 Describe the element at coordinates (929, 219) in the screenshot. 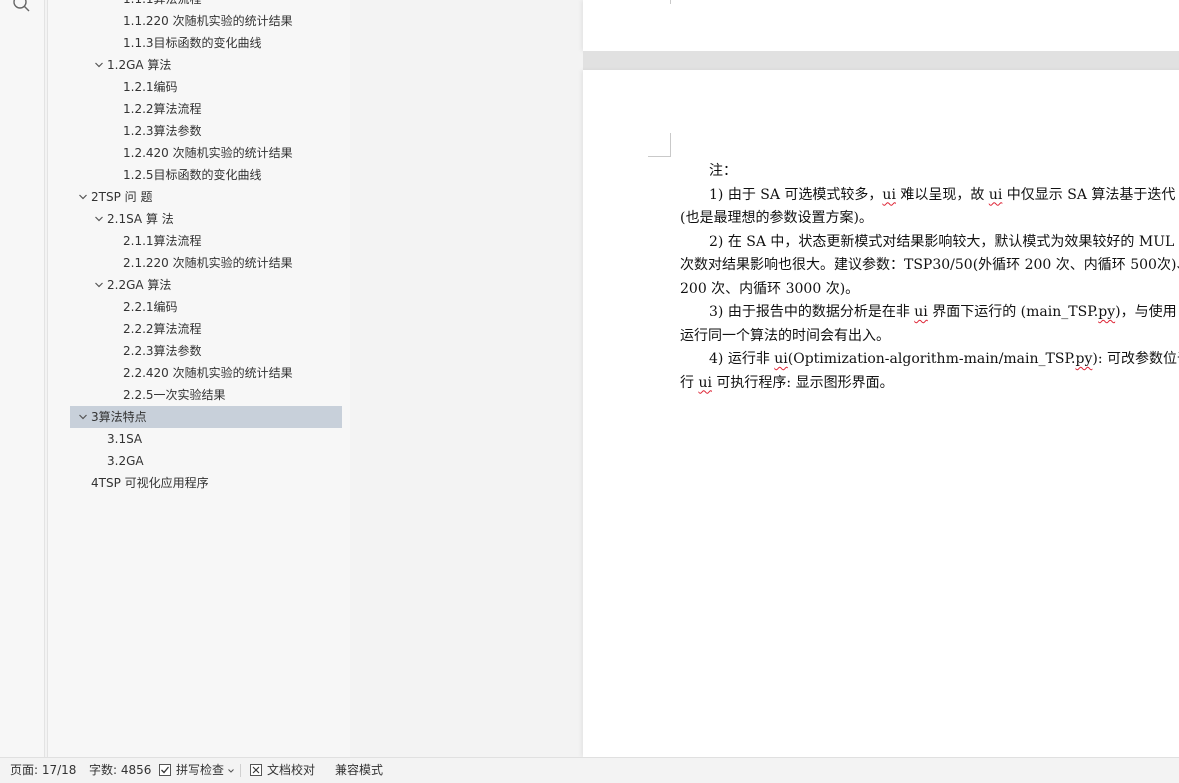

I see `paragraph-line: (也是最理想的参数设置方案)。` at that location.